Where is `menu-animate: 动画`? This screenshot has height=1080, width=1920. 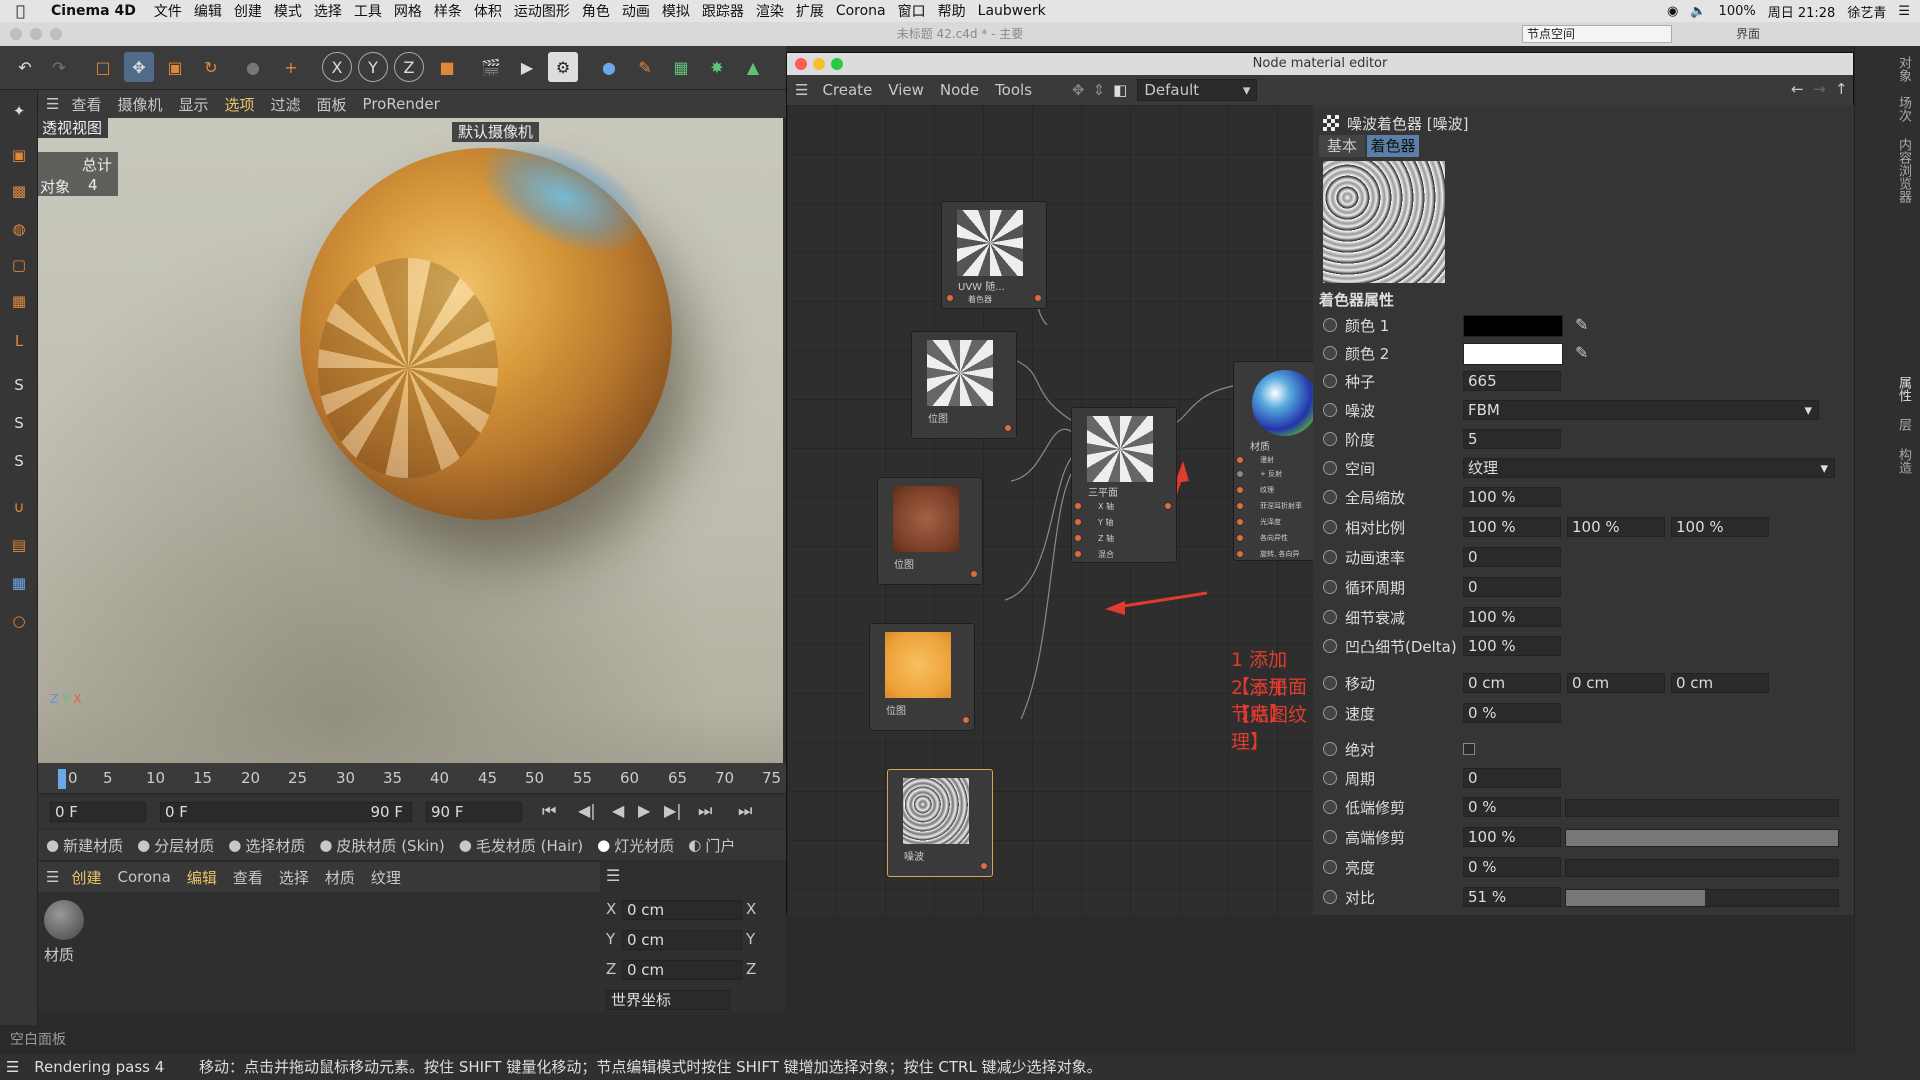 menu-animate: 动画 is located at coordinates (636, 11).